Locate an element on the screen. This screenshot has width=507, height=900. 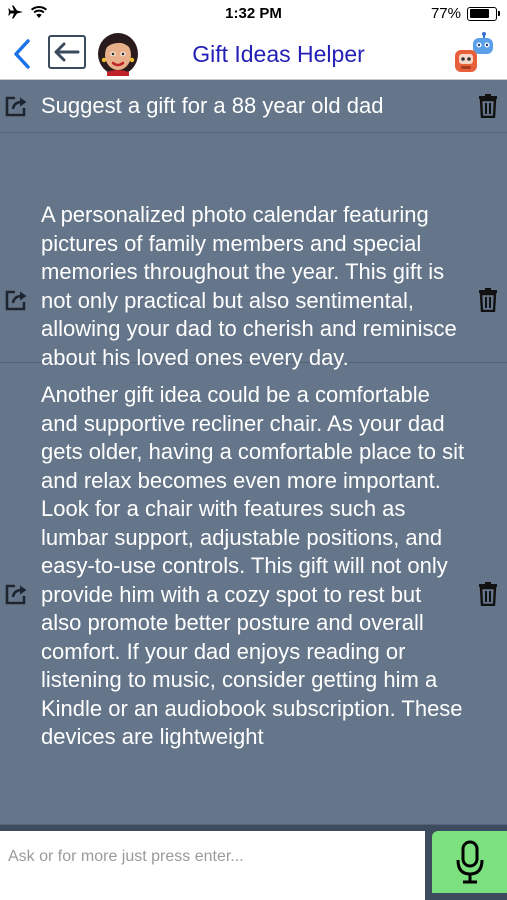
message-item: Suggest a gift for a 88 year old dad is located at coordinates (253, 107).